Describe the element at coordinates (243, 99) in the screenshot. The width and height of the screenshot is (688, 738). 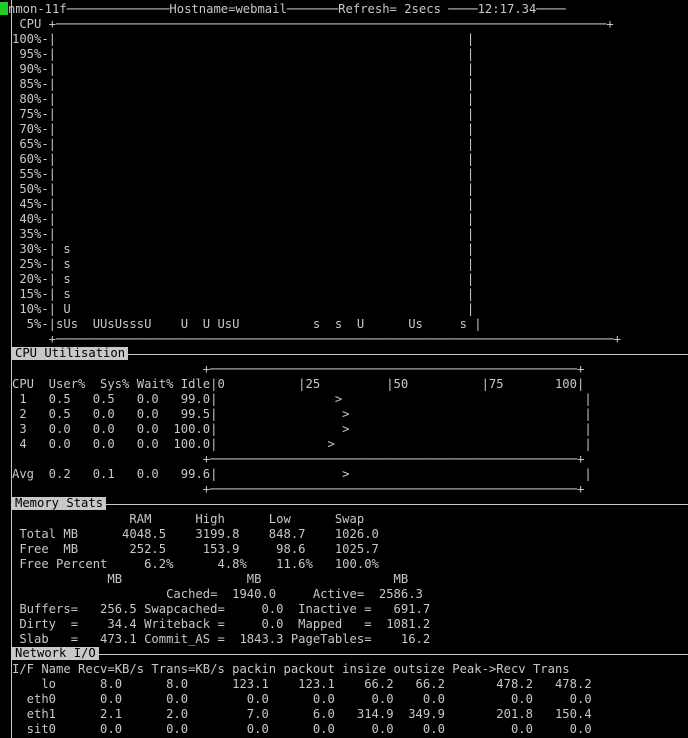
I see `cpu-graph-row: 80%-| |` at that location.